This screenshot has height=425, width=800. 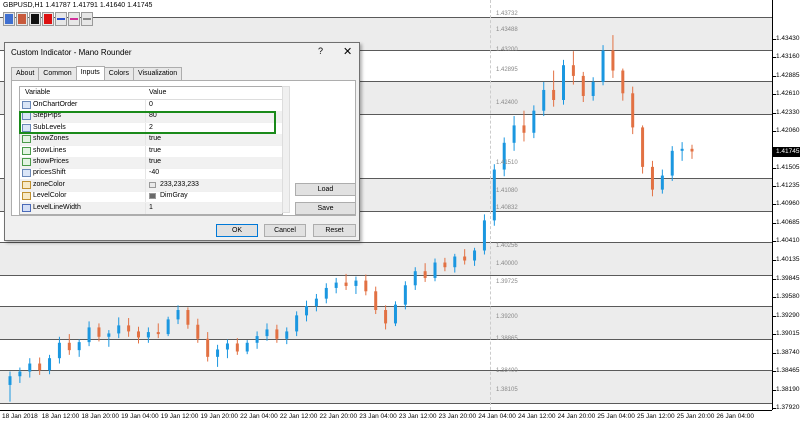 What do you see at coordinates (417, 416) in the screenshot?
I see `time-label: 23 Jan 12:00` at bounding box center [417, 416].